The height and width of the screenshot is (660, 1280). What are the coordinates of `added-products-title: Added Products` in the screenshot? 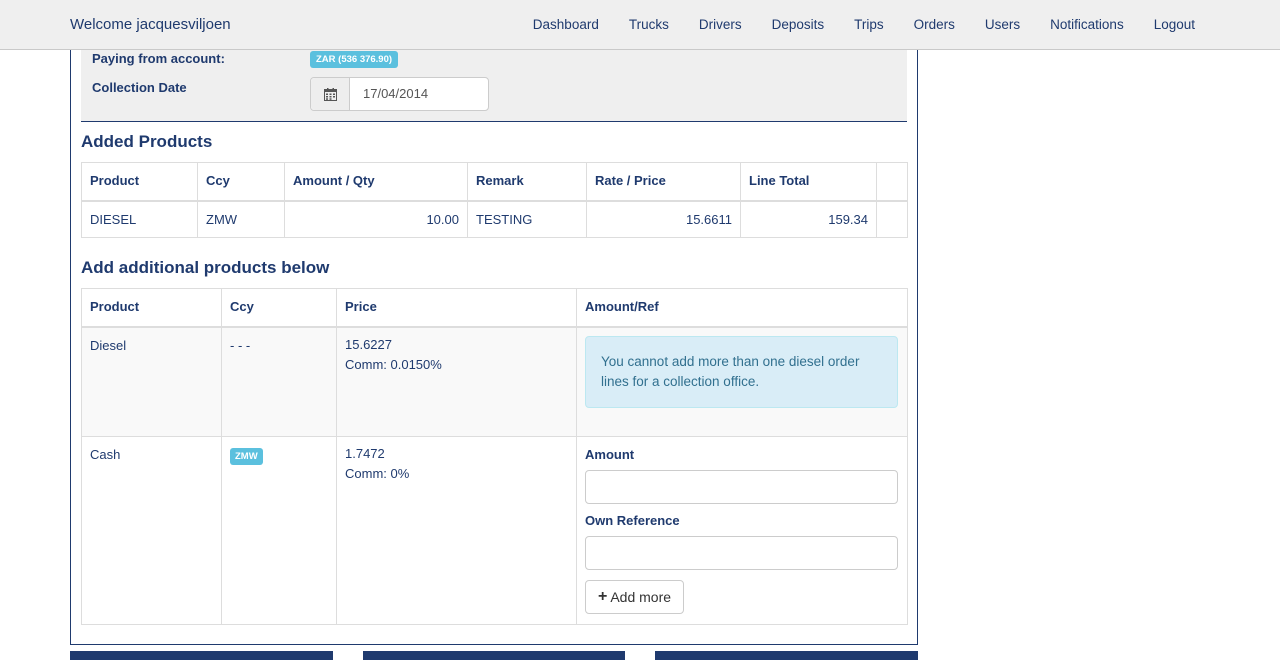 It's located at (147, 141).